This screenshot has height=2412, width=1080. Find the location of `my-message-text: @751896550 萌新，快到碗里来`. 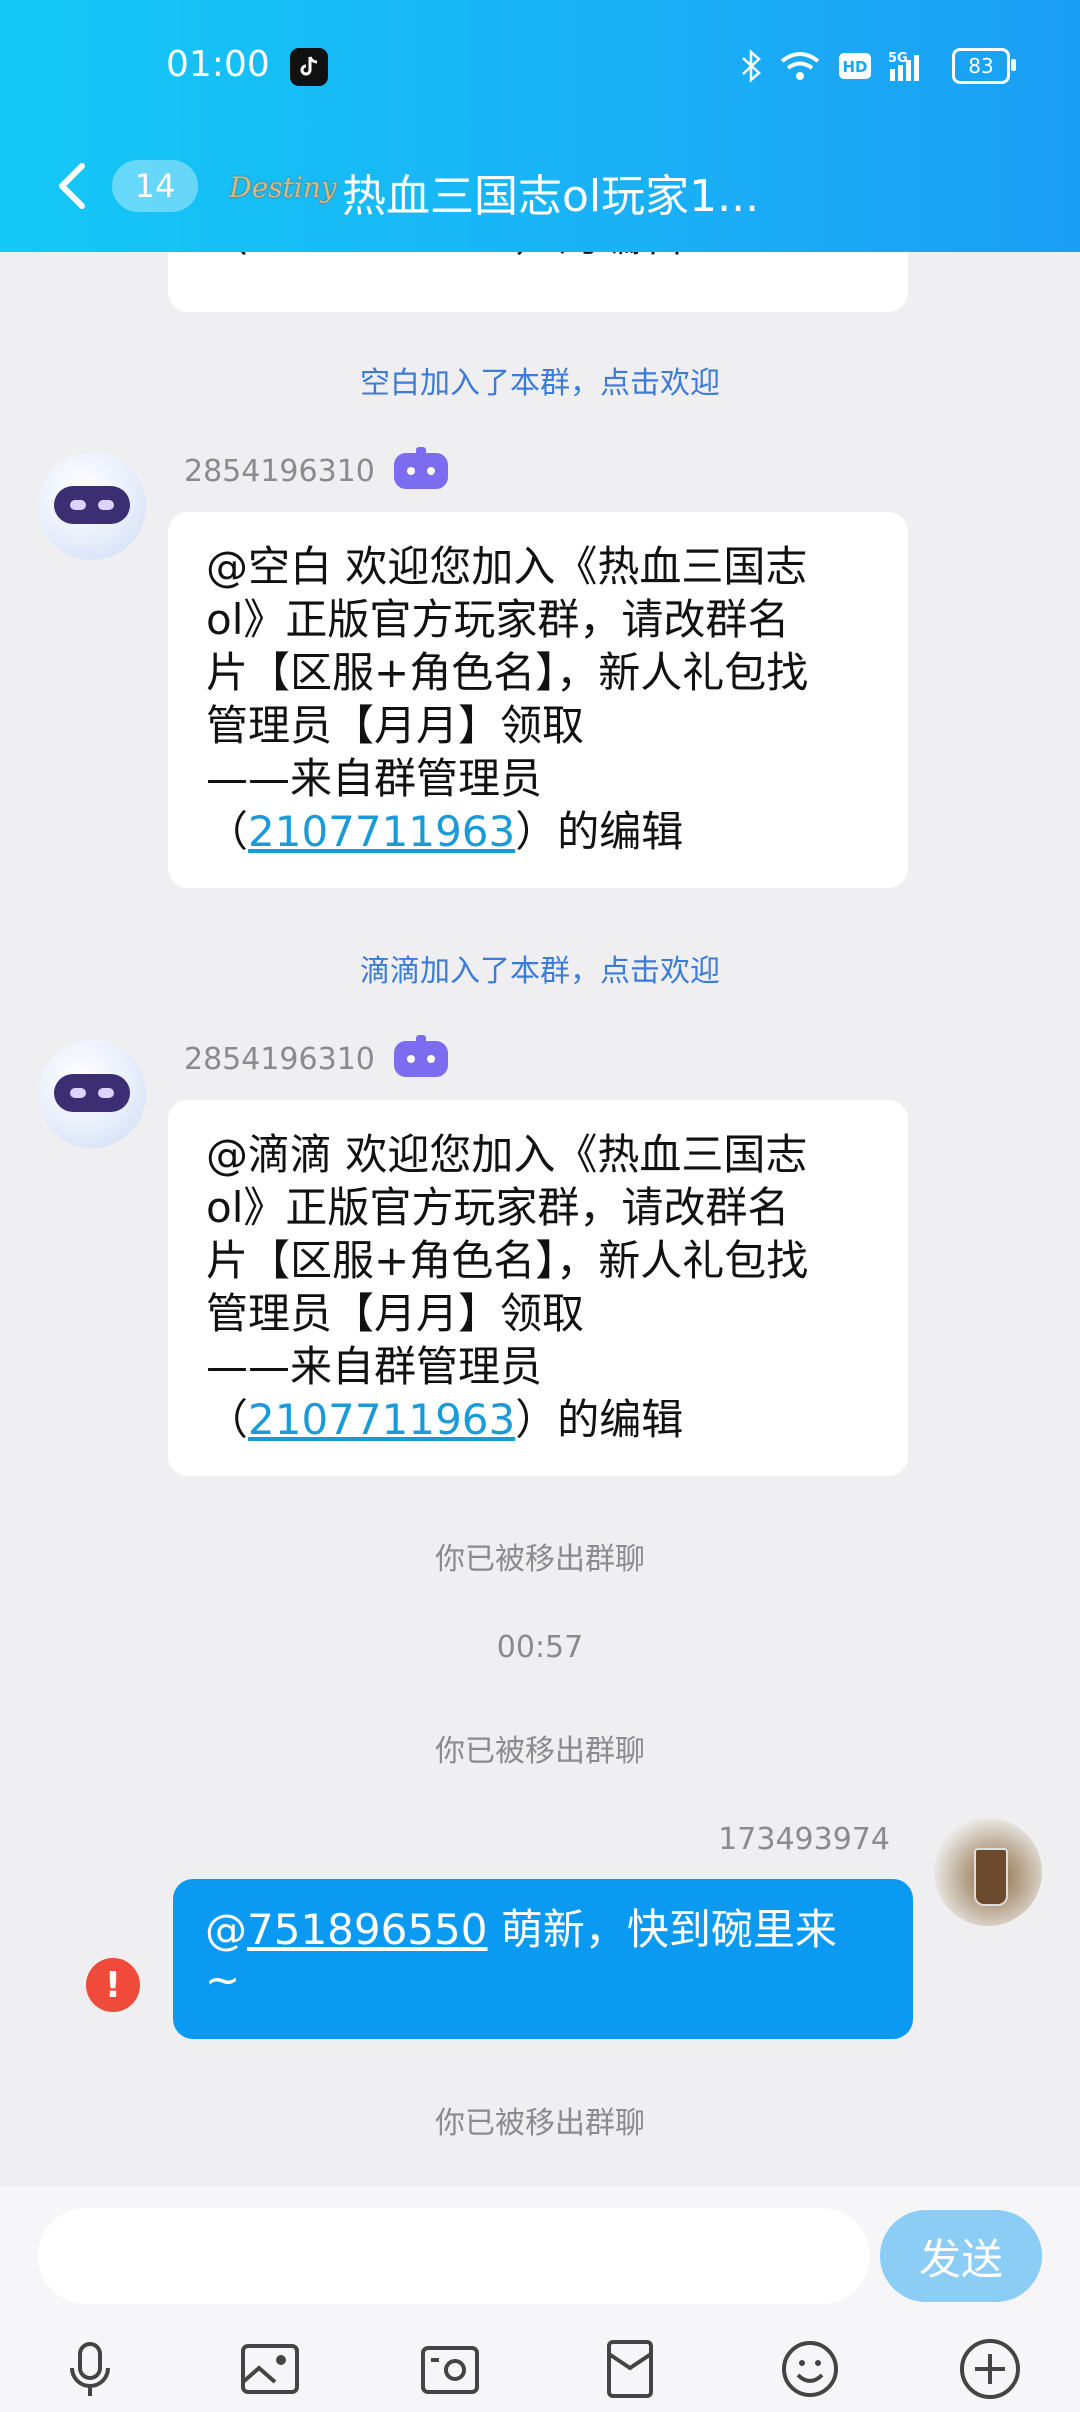

my-message-text: @751896550 萌新，快到碗里来 is located at coordinates (544, 1930).